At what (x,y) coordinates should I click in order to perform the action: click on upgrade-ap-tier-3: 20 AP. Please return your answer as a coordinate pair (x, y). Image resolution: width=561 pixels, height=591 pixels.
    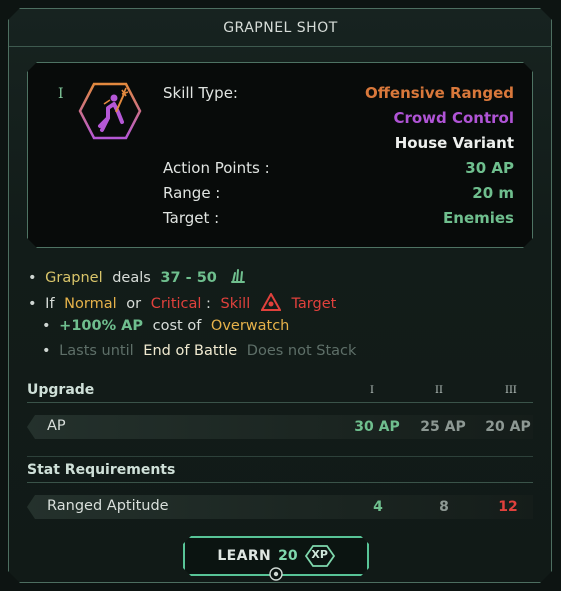
    Looking at the image, I should click on (508, 427).